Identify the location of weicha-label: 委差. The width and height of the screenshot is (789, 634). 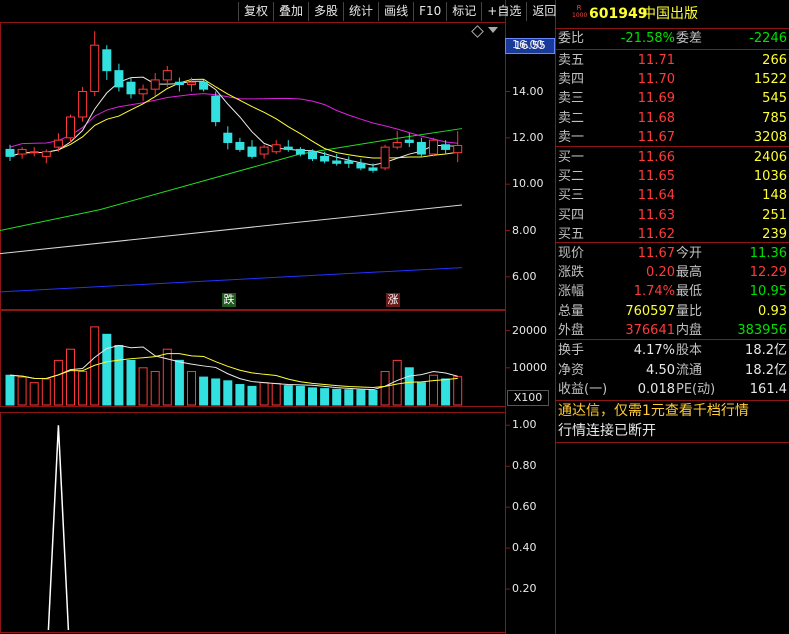
(689, 38).